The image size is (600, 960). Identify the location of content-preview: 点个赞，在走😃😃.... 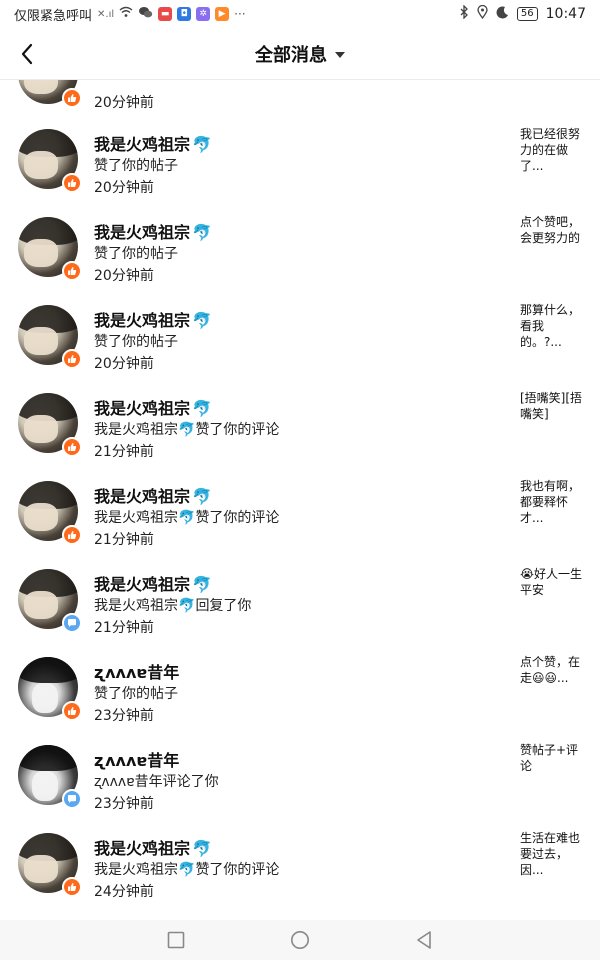
(552, 670).